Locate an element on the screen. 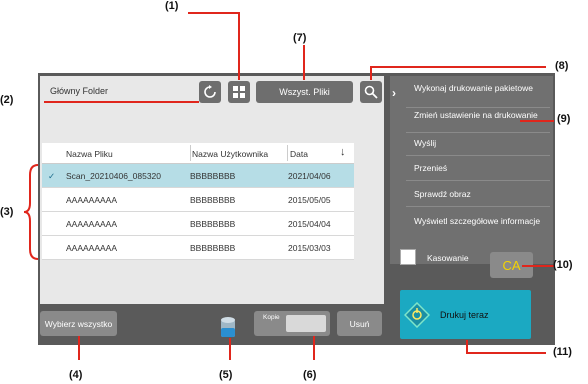 This screenshot has width=588, height=384. chevron-right-icon: › is located at coordinates (397, 96).